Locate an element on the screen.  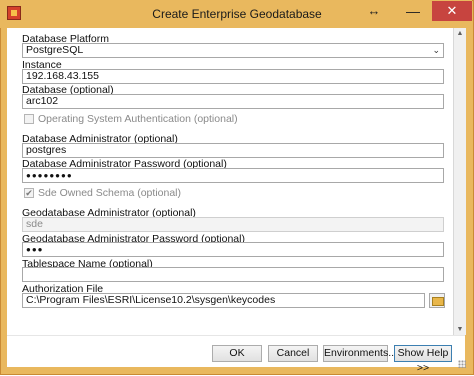
database-platform-select: PostgreSQL ⌄ is located at coordinates (233, 50).